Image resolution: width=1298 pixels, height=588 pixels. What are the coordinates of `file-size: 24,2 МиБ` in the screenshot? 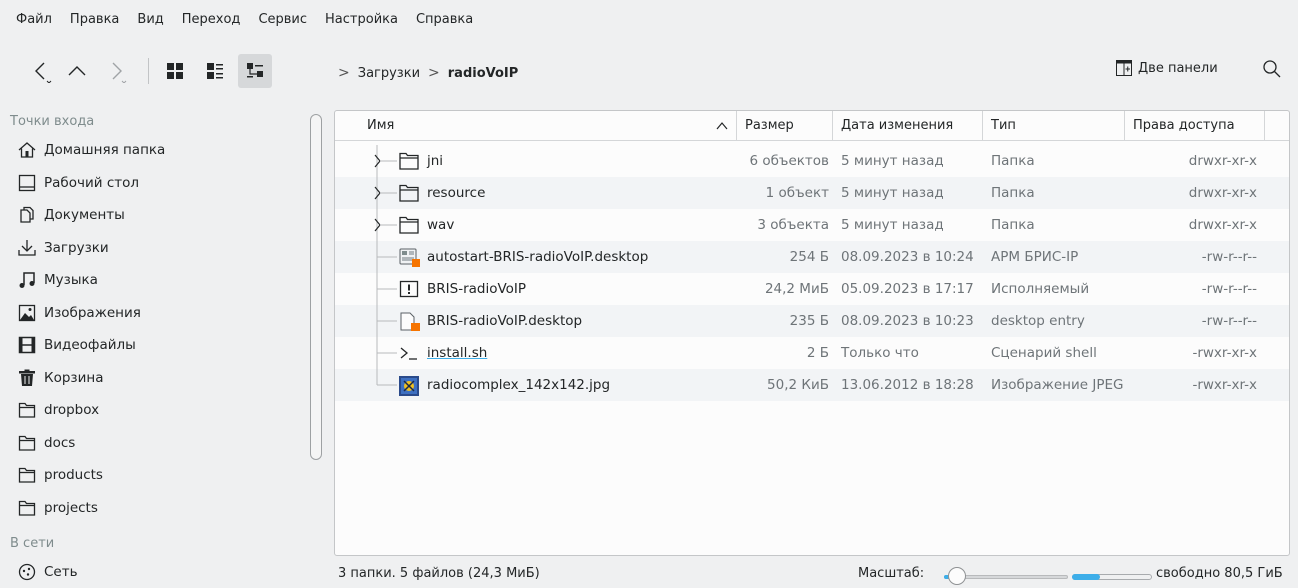 It's located at (796, 289).